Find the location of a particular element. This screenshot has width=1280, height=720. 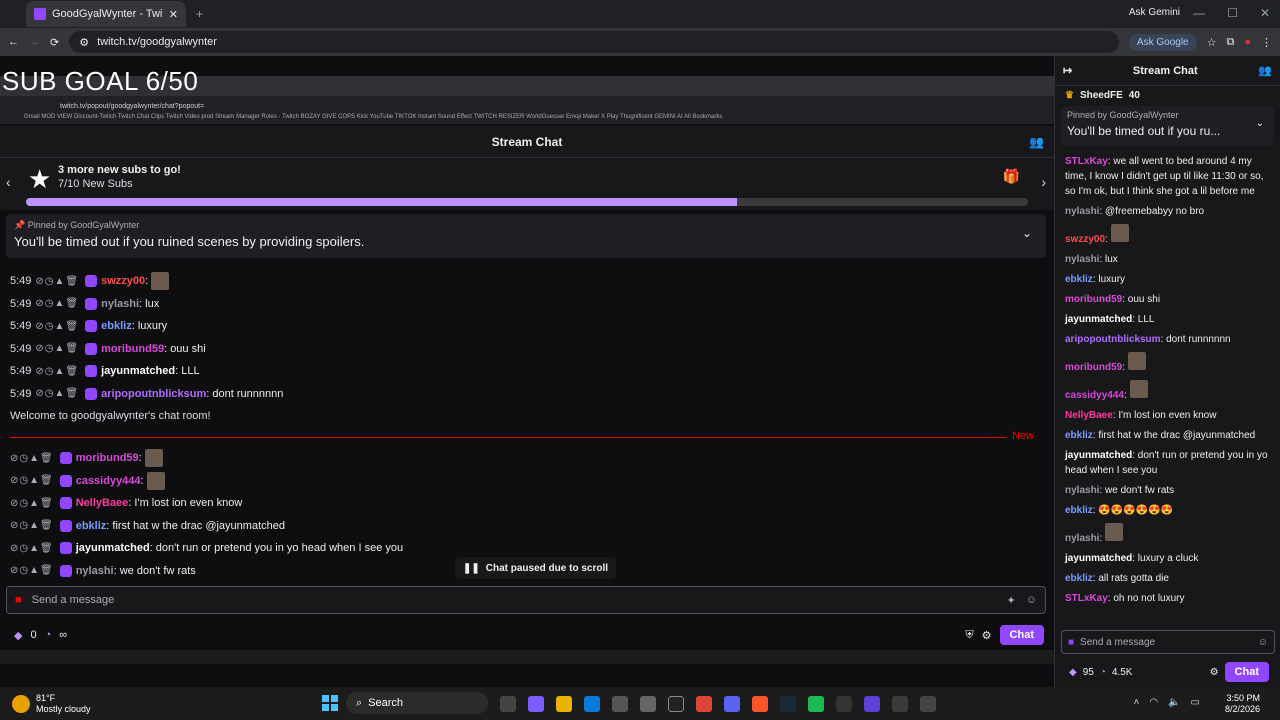

steam-icon is located at coordinates (788, 704).